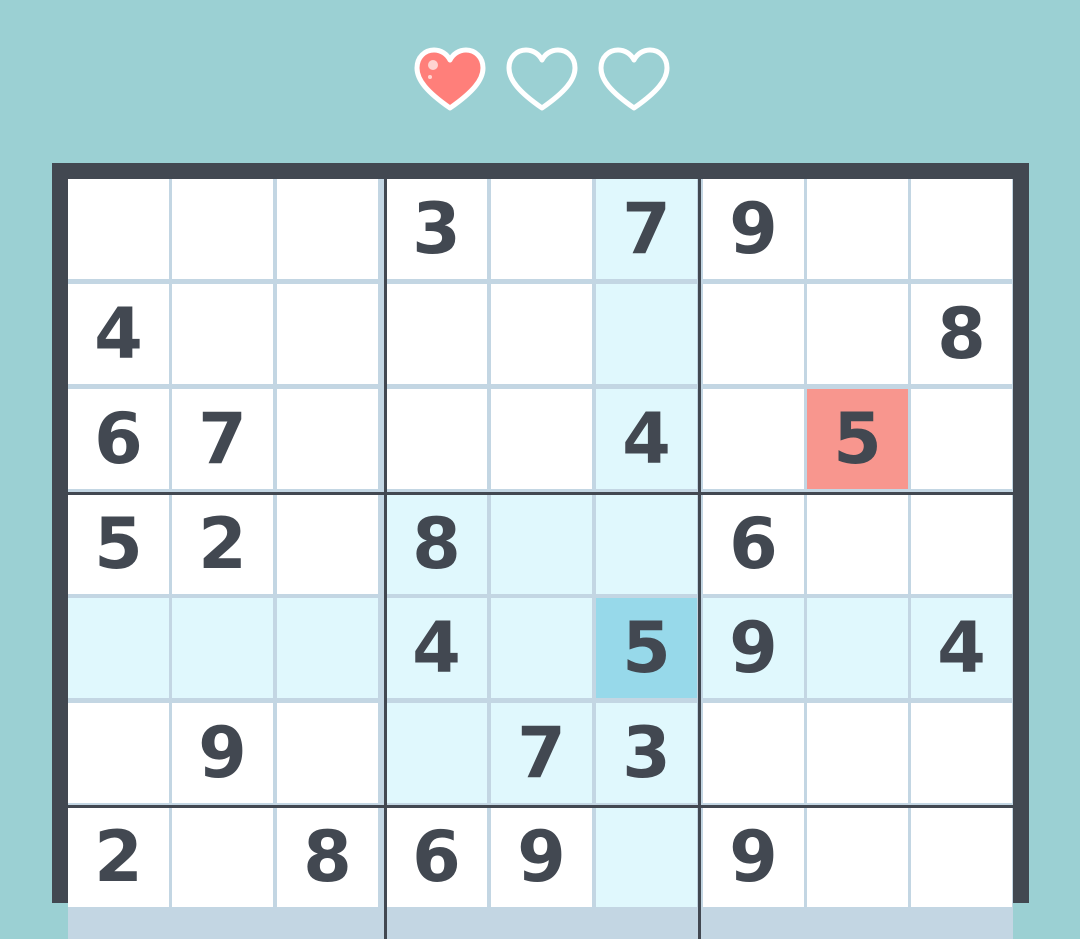 Image resolution: width=1080 pixels, height=939 pixels. Describe the element at coordinates (118, 544) in the screenshot. I see `sudoku-cell-r4c1: 5` at that location.